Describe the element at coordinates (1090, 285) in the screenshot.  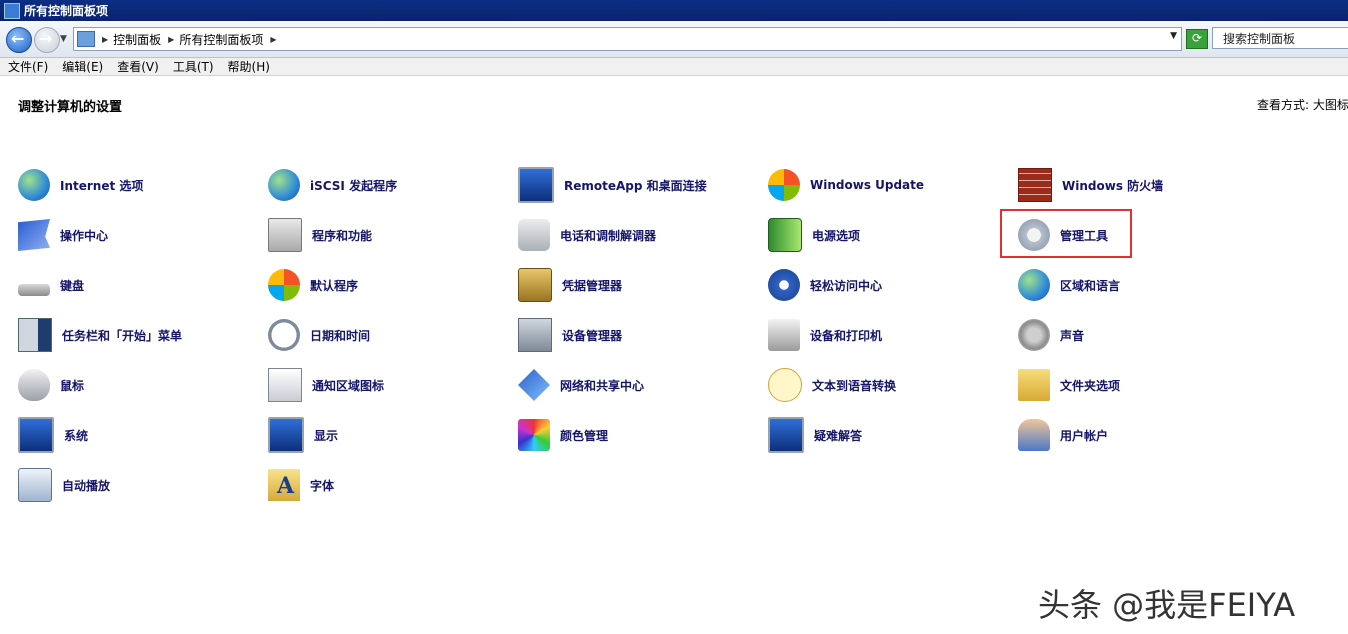
I see `control-panel-item-label: 区域和语言` at that location.